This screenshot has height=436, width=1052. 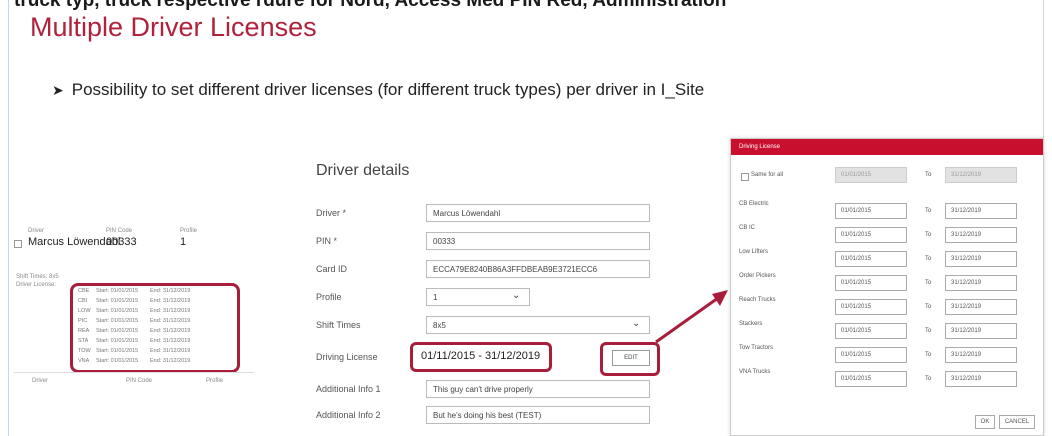 I want to click on bottom-col-profile-header: Profile, so click(x=215, y=381).